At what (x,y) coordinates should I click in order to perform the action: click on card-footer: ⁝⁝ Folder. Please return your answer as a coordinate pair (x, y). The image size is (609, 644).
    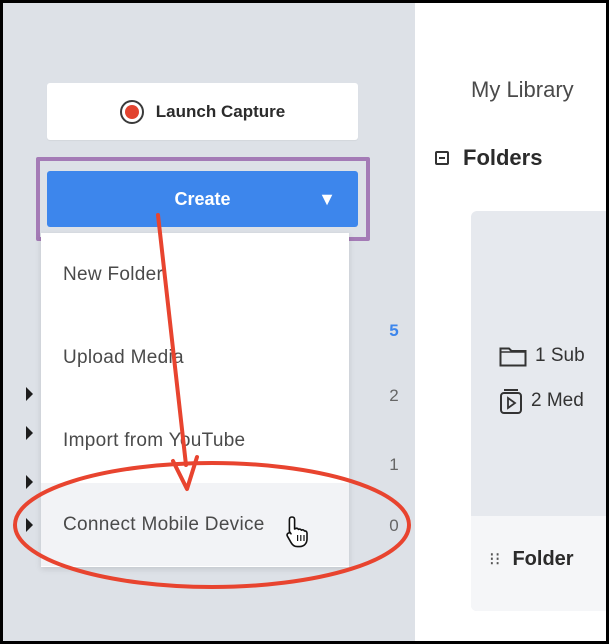
    Looking at the image, I should click on (538, 563).